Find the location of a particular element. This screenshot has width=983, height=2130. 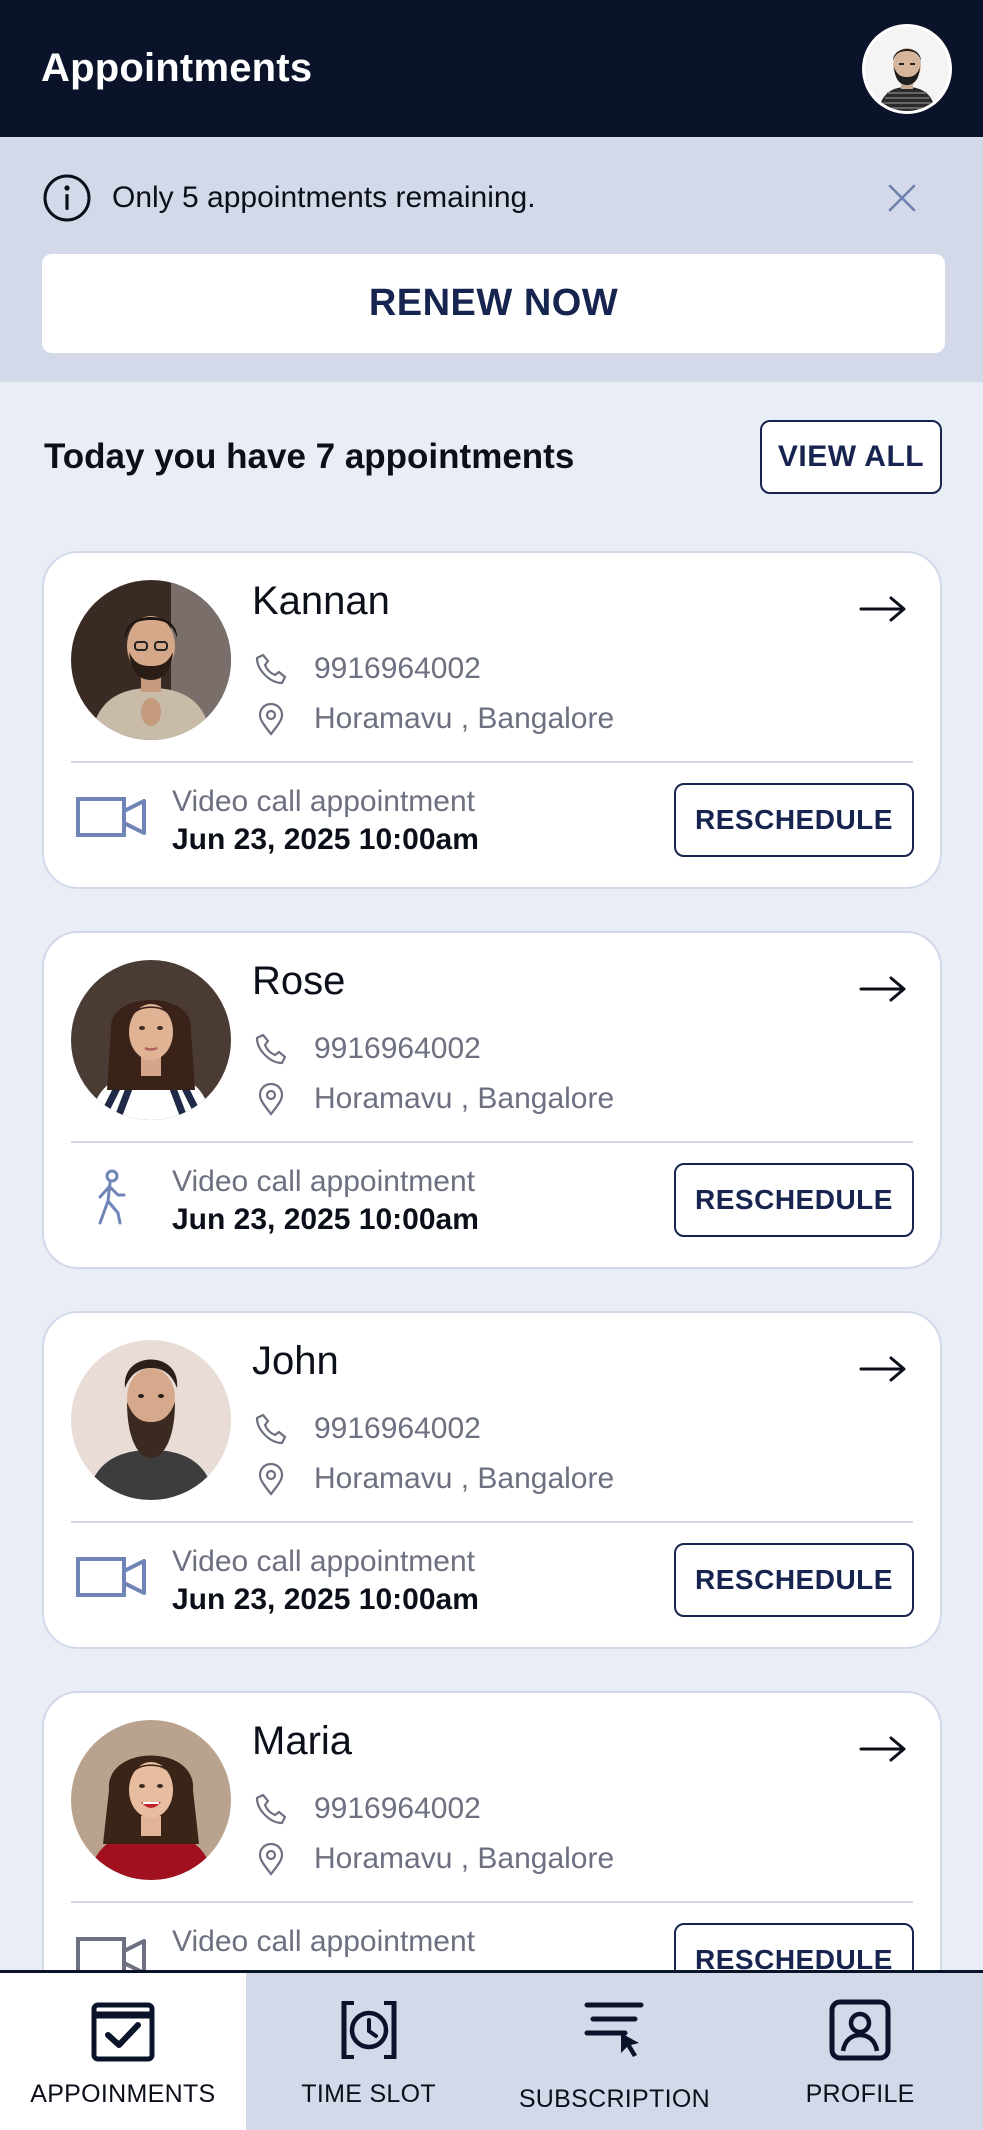

nav-label: APPOINMENTS is located at coordinates (123, 2094).